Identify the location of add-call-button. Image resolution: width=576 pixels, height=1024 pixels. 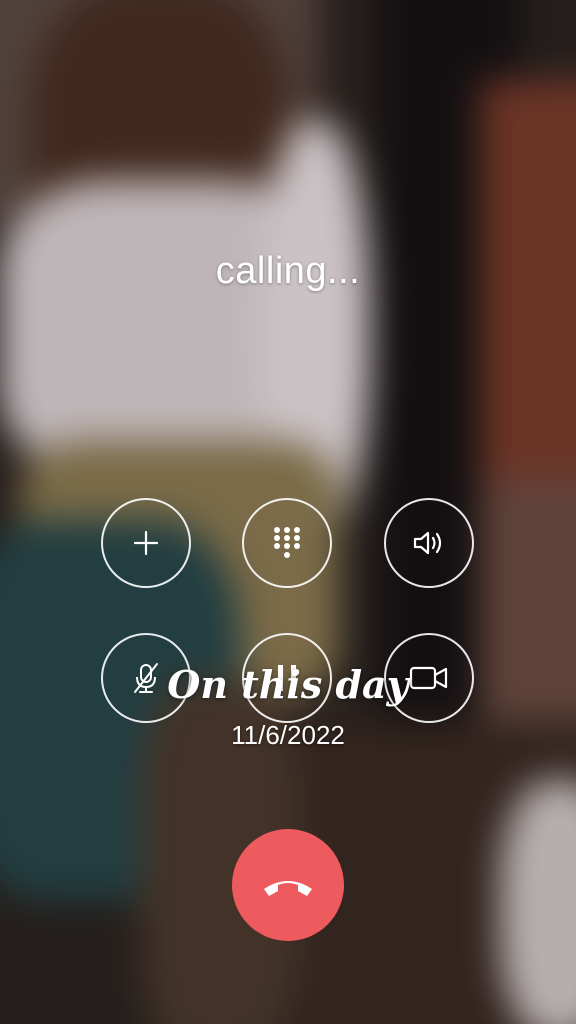
(146, 543).